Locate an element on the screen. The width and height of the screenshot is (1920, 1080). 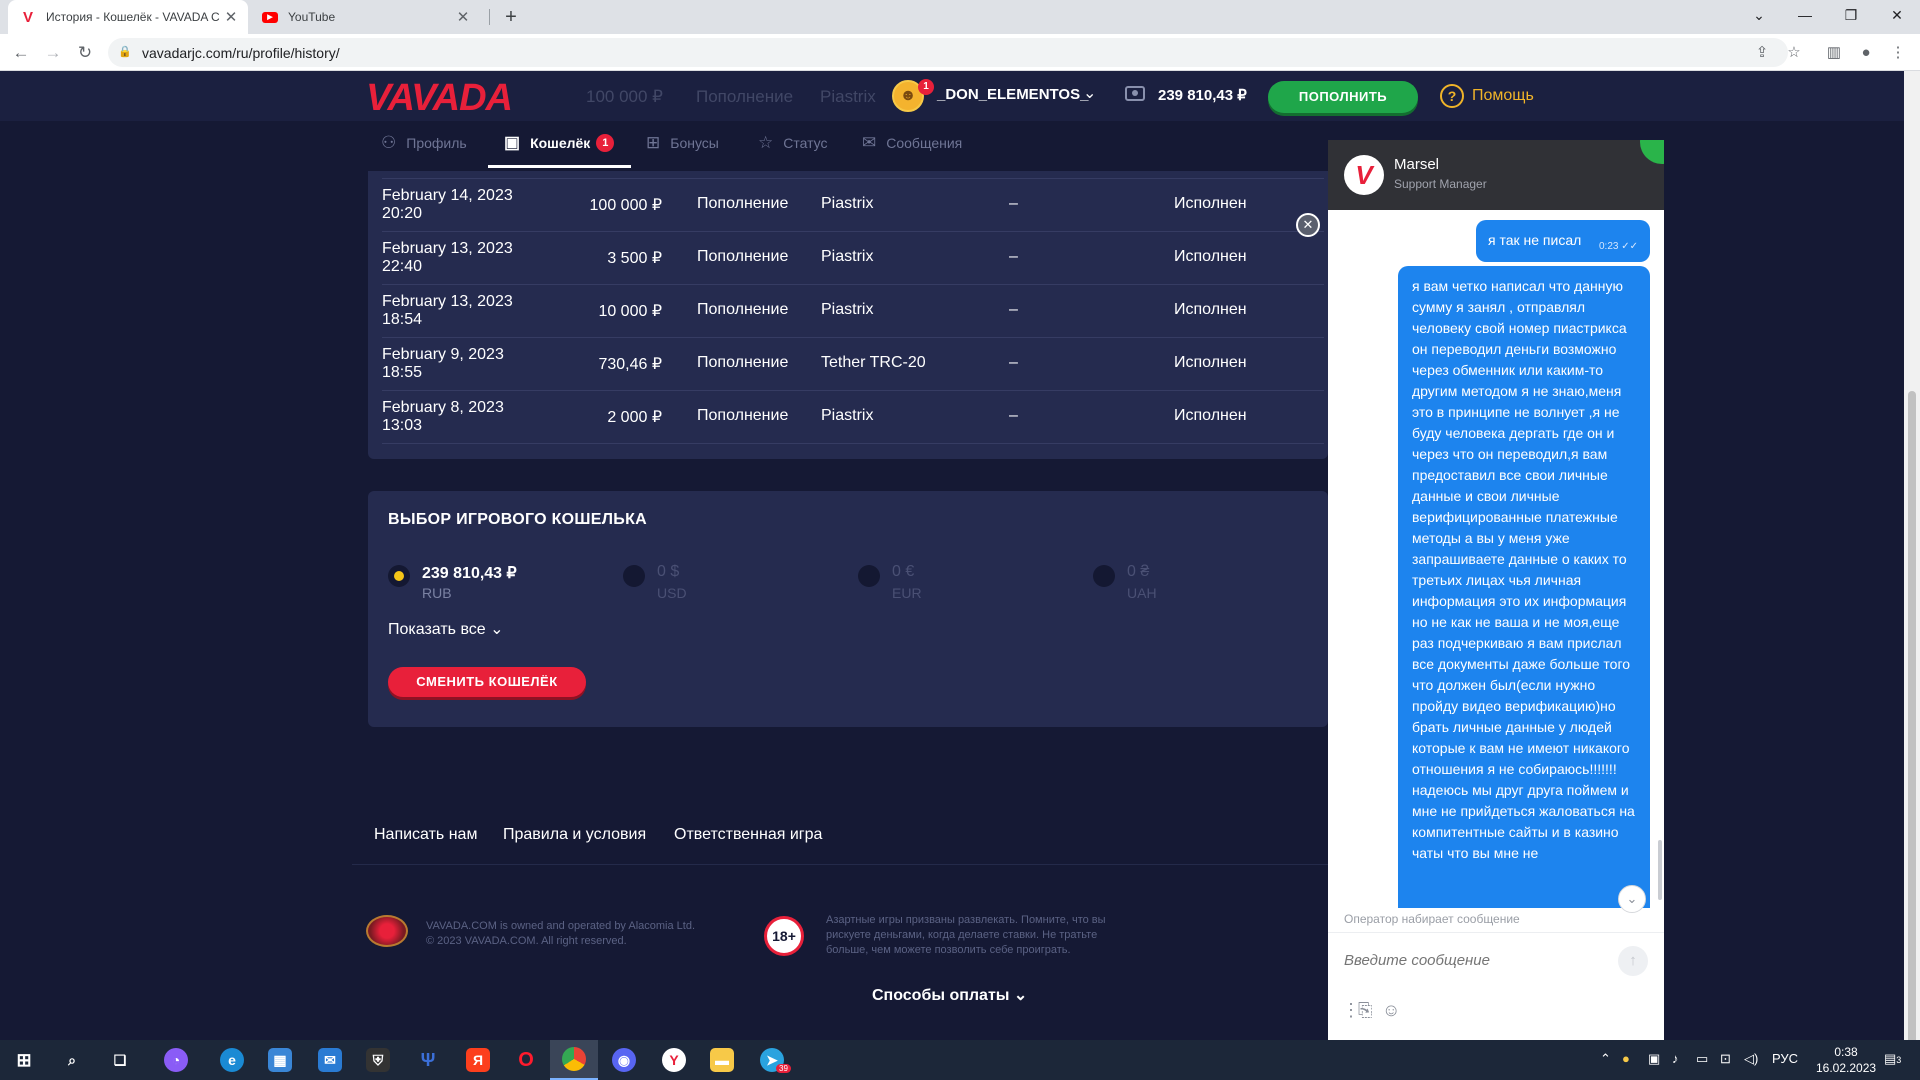
help-link: Помощь is located at coordinates (1503, 96).